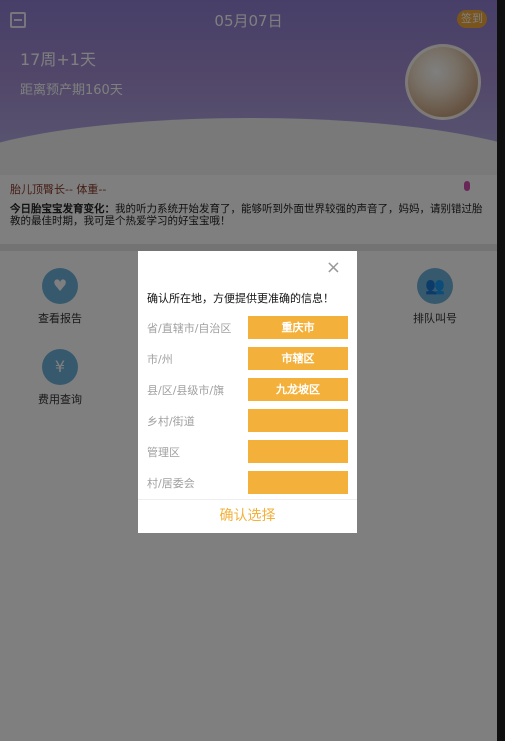 The height and width of the screenshot is (741, 505). I want to click on town-row: 乡村/街道, so click(247, 420).